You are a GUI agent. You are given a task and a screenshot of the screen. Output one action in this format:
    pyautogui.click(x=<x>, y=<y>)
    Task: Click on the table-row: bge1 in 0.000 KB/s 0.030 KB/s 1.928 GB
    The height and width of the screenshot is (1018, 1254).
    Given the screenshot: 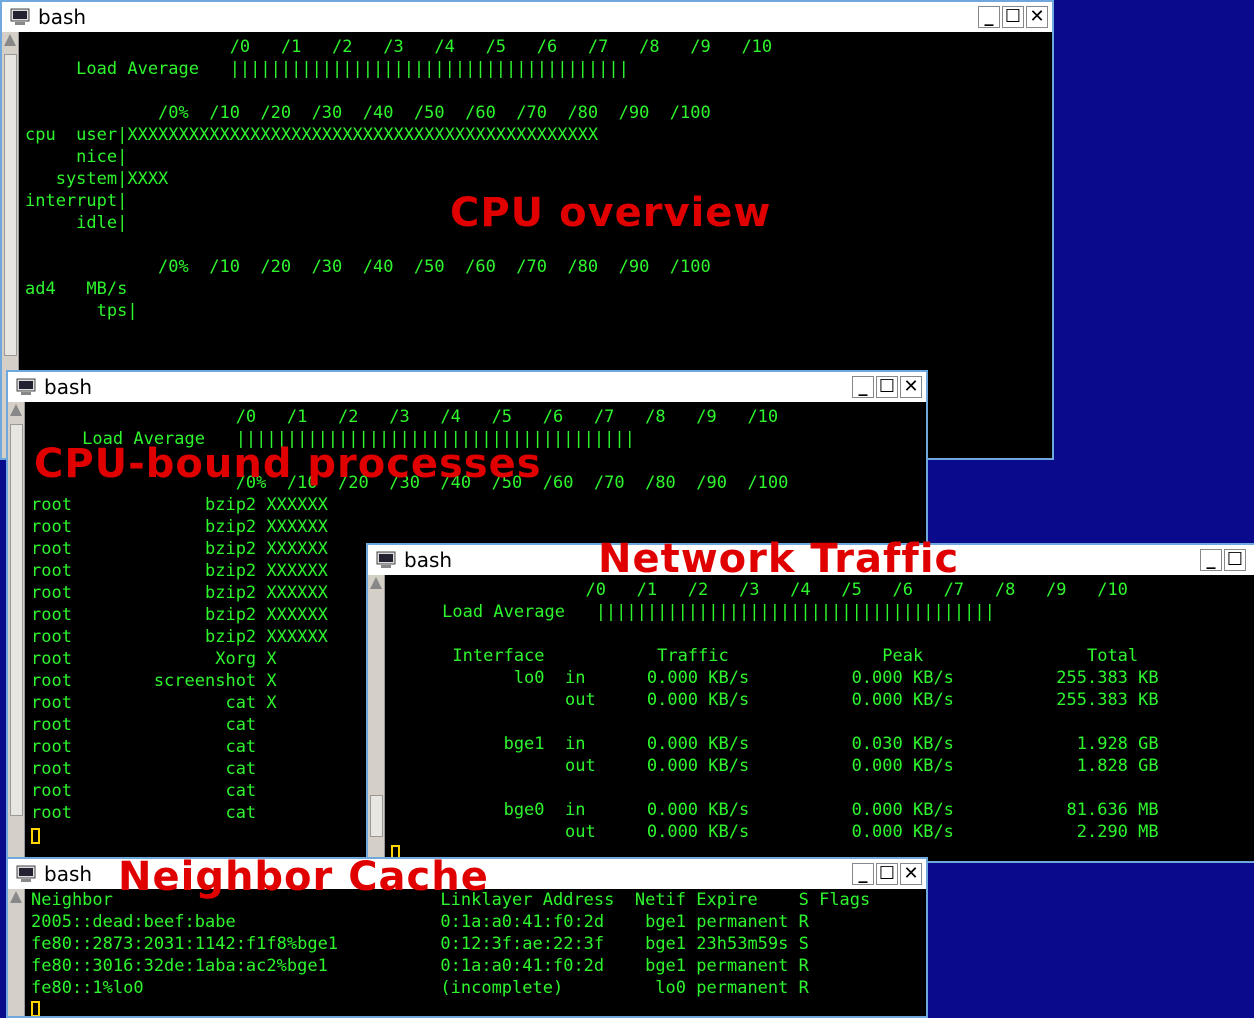 What is the action you would take?
    pyautogui.click(x=775, y=744)
    